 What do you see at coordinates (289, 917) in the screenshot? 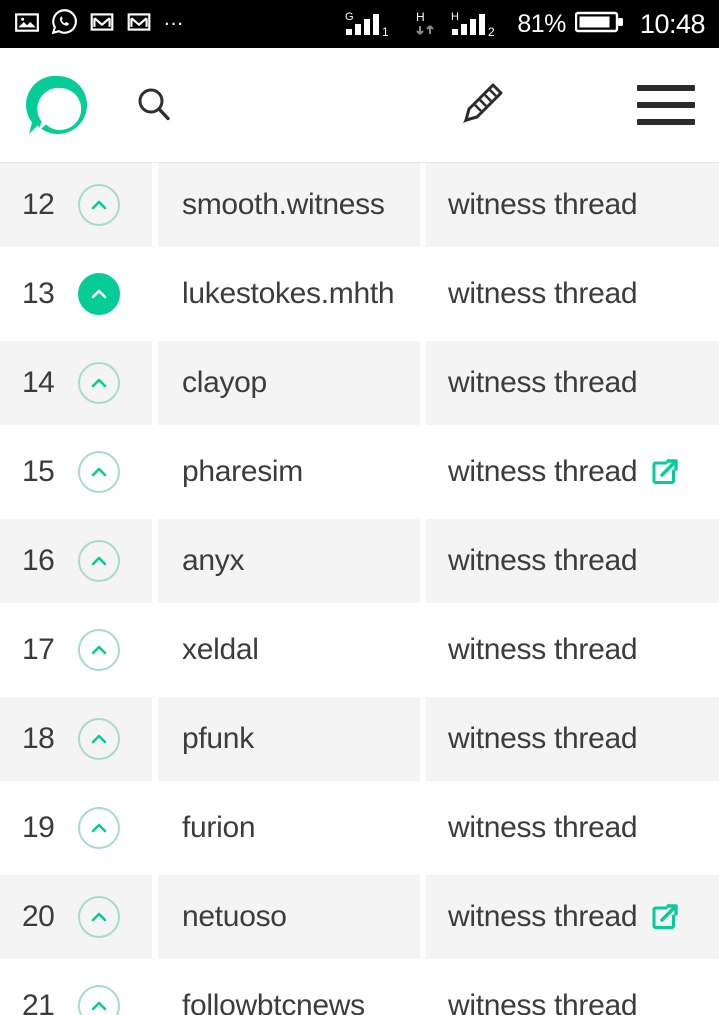
I see `witness-name-cell: netuoso` at bounding box center [289, 917].